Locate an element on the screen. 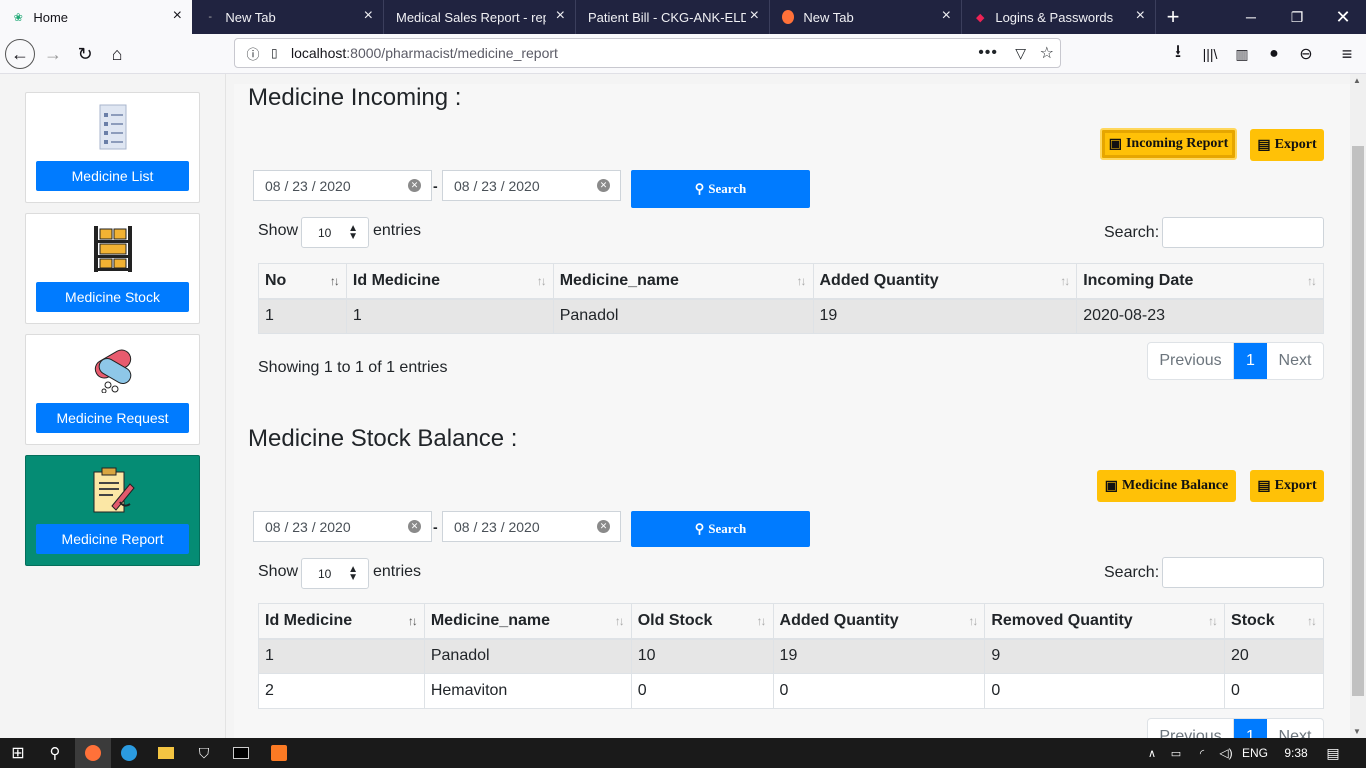 Image resolution: width=1366 pixels, height=768 pixels. browser-tab-patient-bill: Patient Bill - CKG-ANK-ELD-2 × is located at coordinates (673, 17).